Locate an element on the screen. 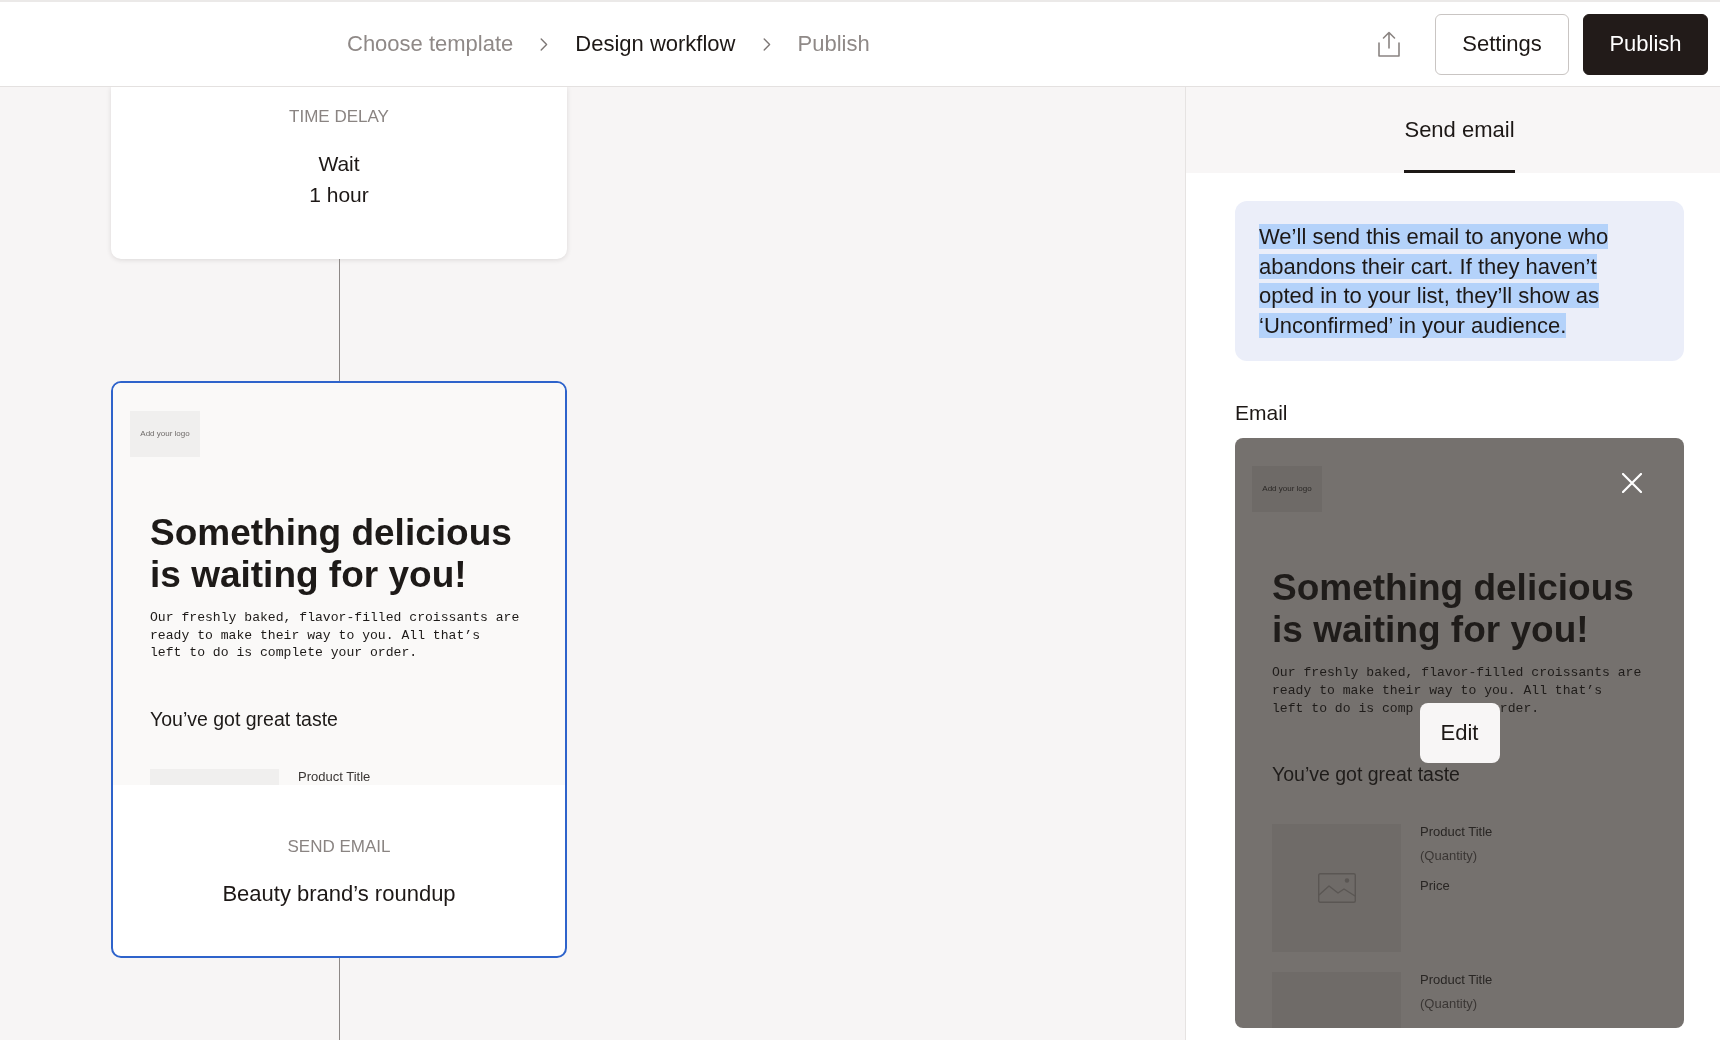  node-type-label: SEND EMAIL is located at coordinates (339, 847).